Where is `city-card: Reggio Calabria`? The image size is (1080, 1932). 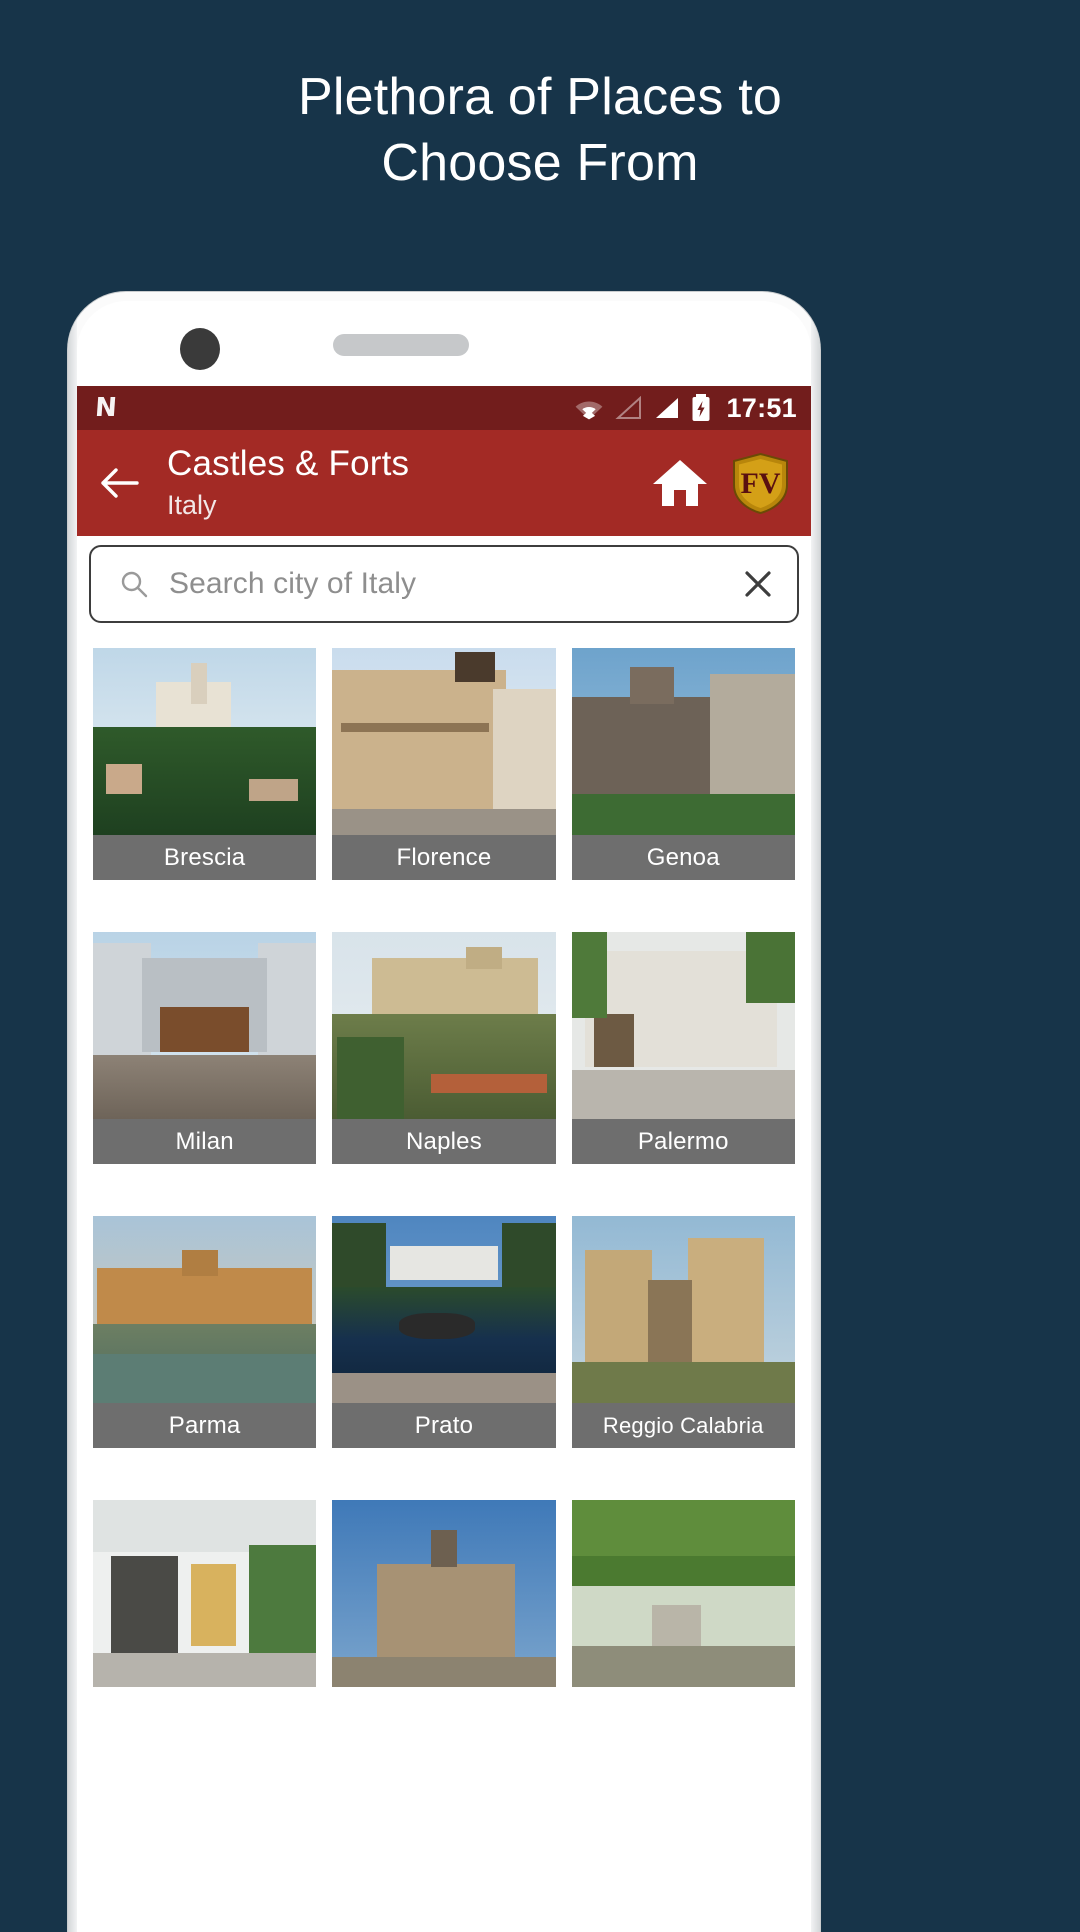 city-card: Reggio Calabria is located at coordinates (683, 1332).